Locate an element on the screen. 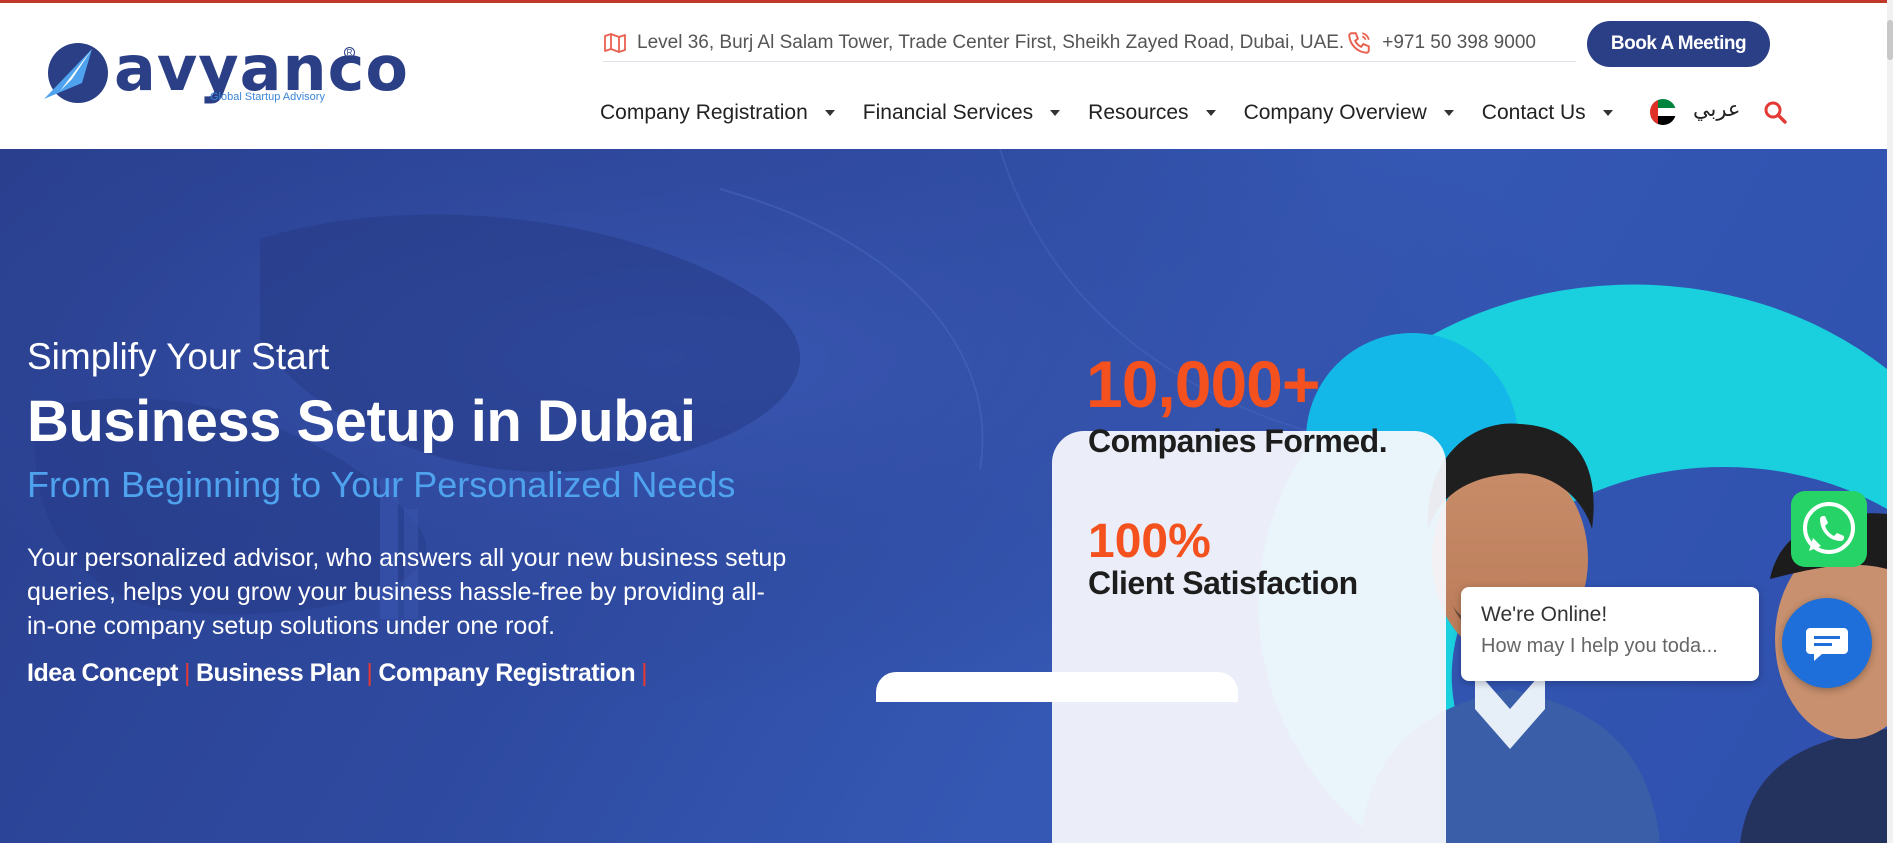 This screenshot has height=843, width=1893. nav-item-label: Contact Us is located at coordinates (1533, 112).